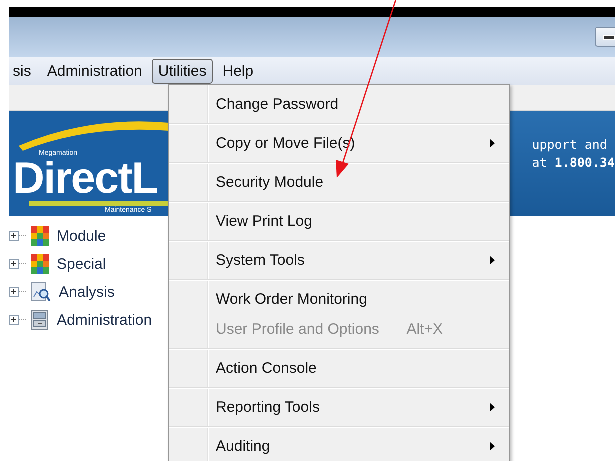 Image resolution: width=615 pixels, height=461 pixels. Describe the element at coordinates (339, 299) in the screenshot. I see `menu-item: Work Order Monitoring` at that location.